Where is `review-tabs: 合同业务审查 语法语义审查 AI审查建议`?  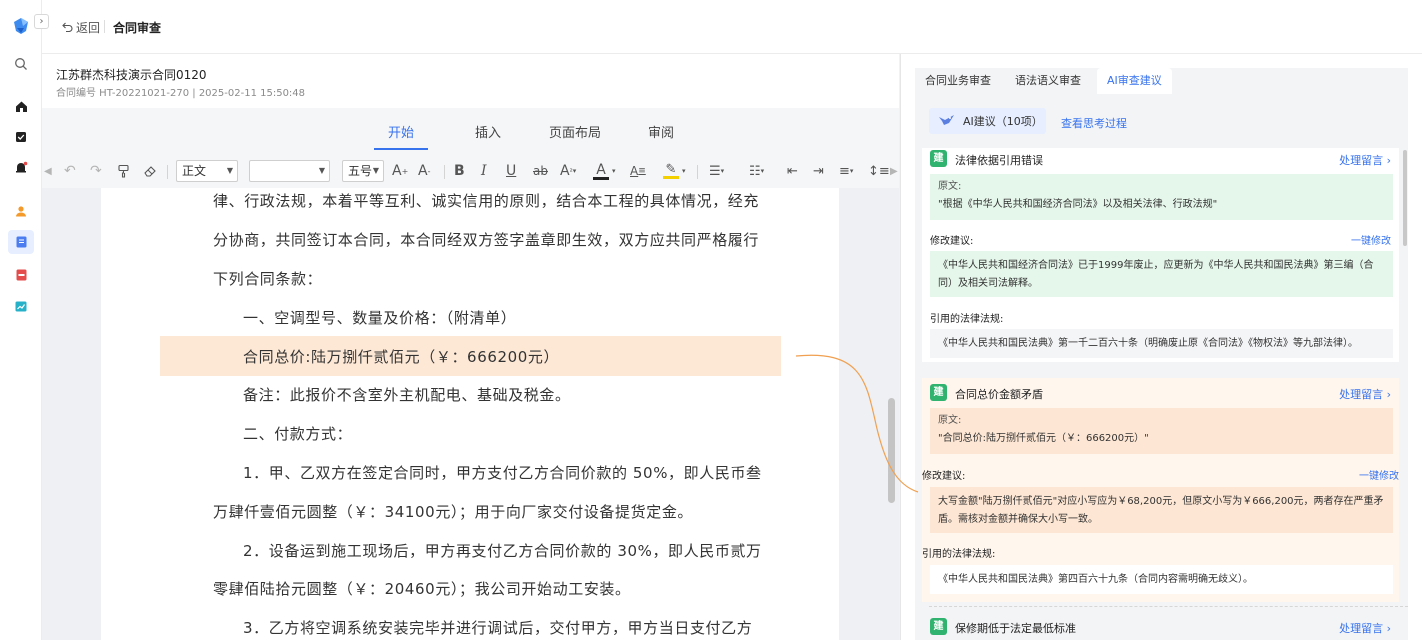 review-tabs: 合同业务审查 语法语义审查 AI审查建议 is located at coordinates (1161, 81).